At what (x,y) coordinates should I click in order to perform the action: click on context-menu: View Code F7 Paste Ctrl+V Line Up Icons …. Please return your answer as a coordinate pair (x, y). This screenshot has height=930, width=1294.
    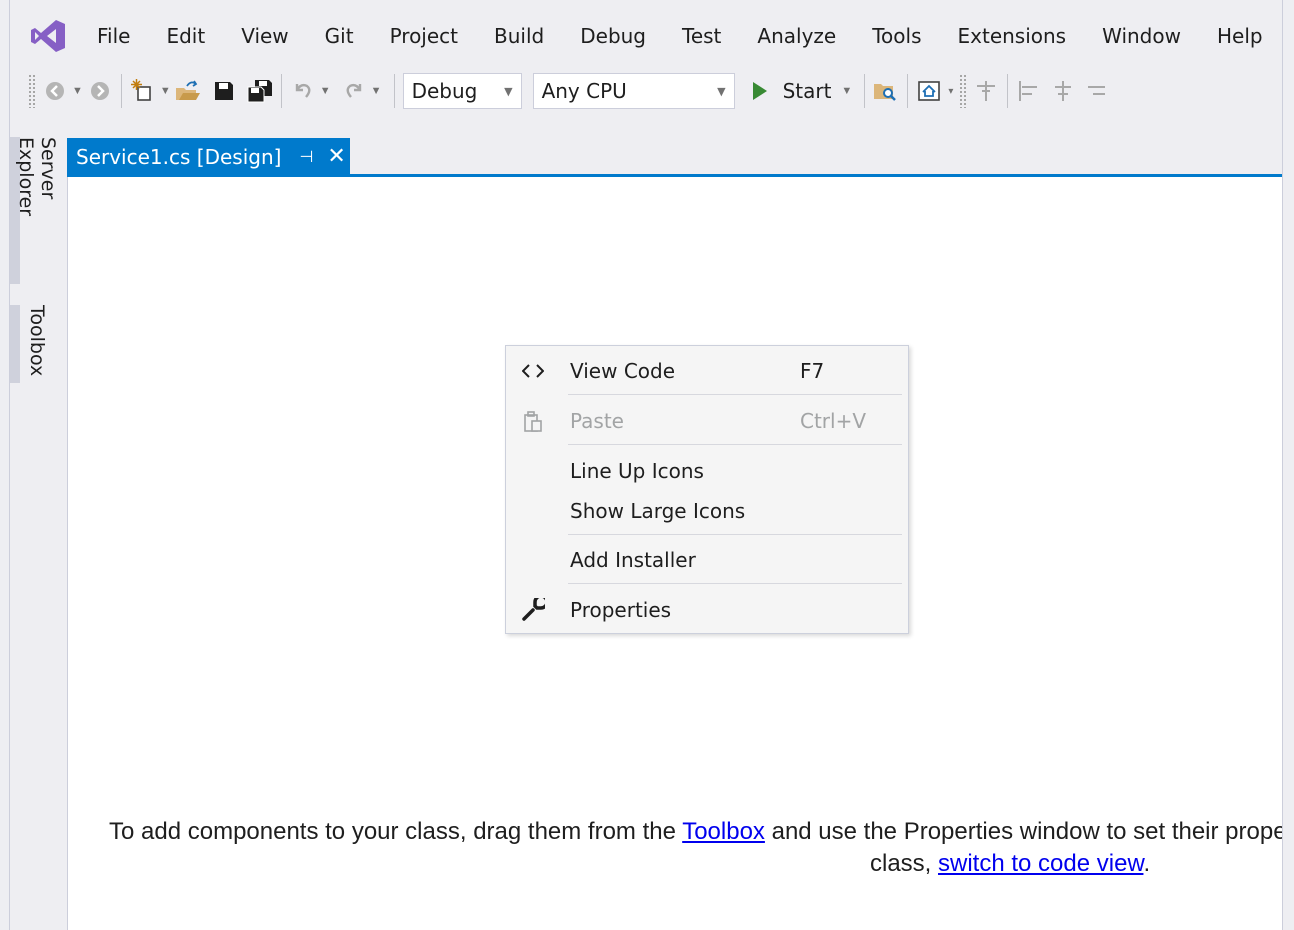
    Looking at the image, I should click on (707, 489).